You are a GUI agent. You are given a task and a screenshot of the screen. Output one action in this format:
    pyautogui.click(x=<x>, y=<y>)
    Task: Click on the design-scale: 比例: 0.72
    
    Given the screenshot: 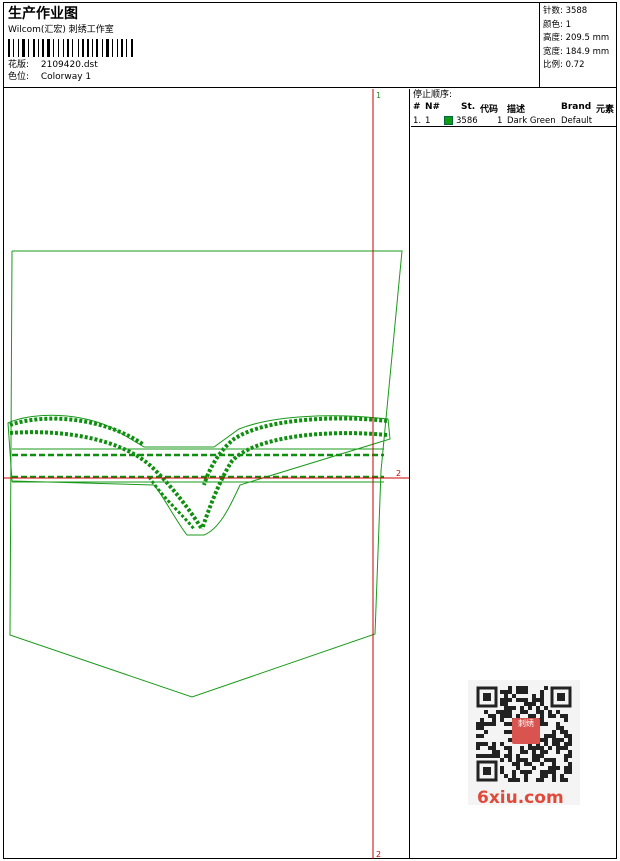 What is the action you would take?
    pyautogui.click(x=564, y=65)
    